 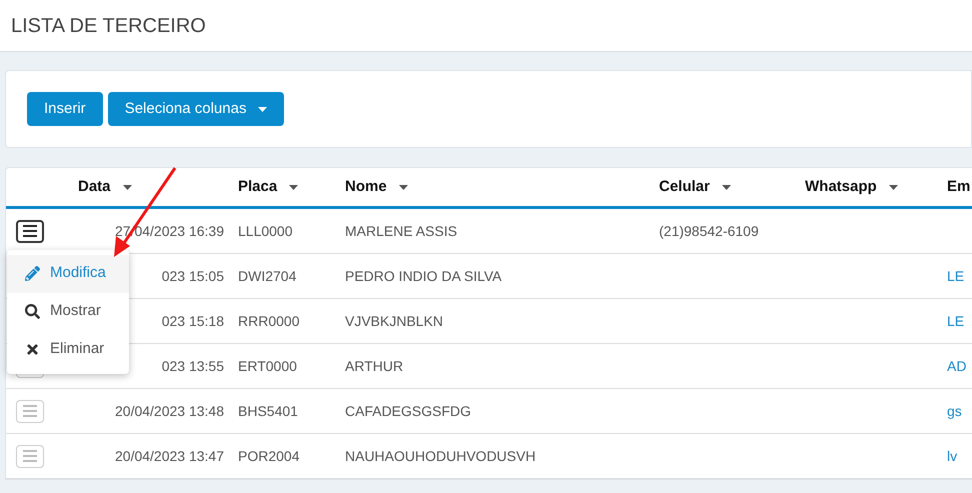 I want to click on menu-item: Modifica, so click(x=68, y=273).